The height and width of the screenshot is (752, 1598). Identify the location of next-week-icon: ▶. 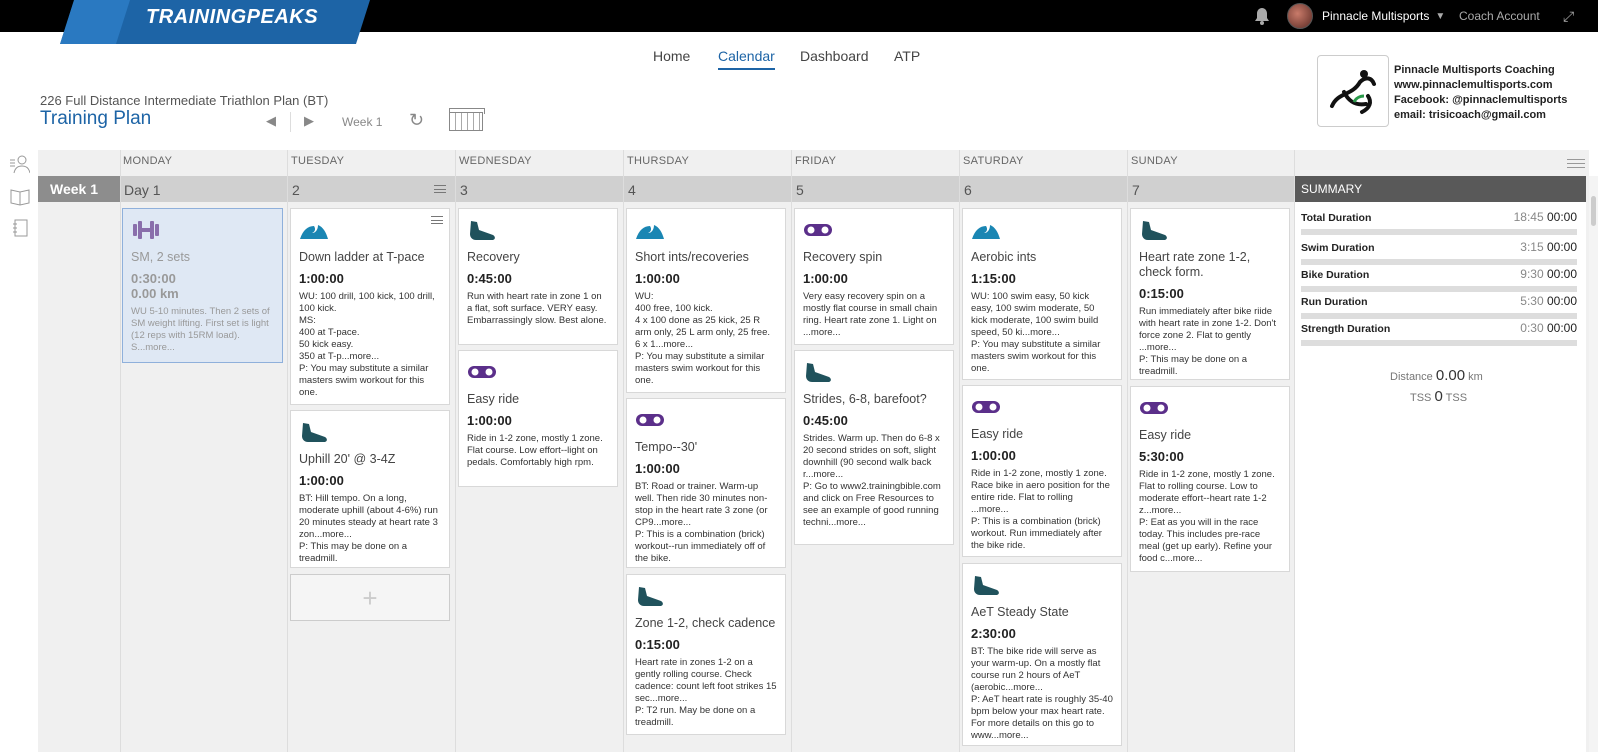
(309, 121).